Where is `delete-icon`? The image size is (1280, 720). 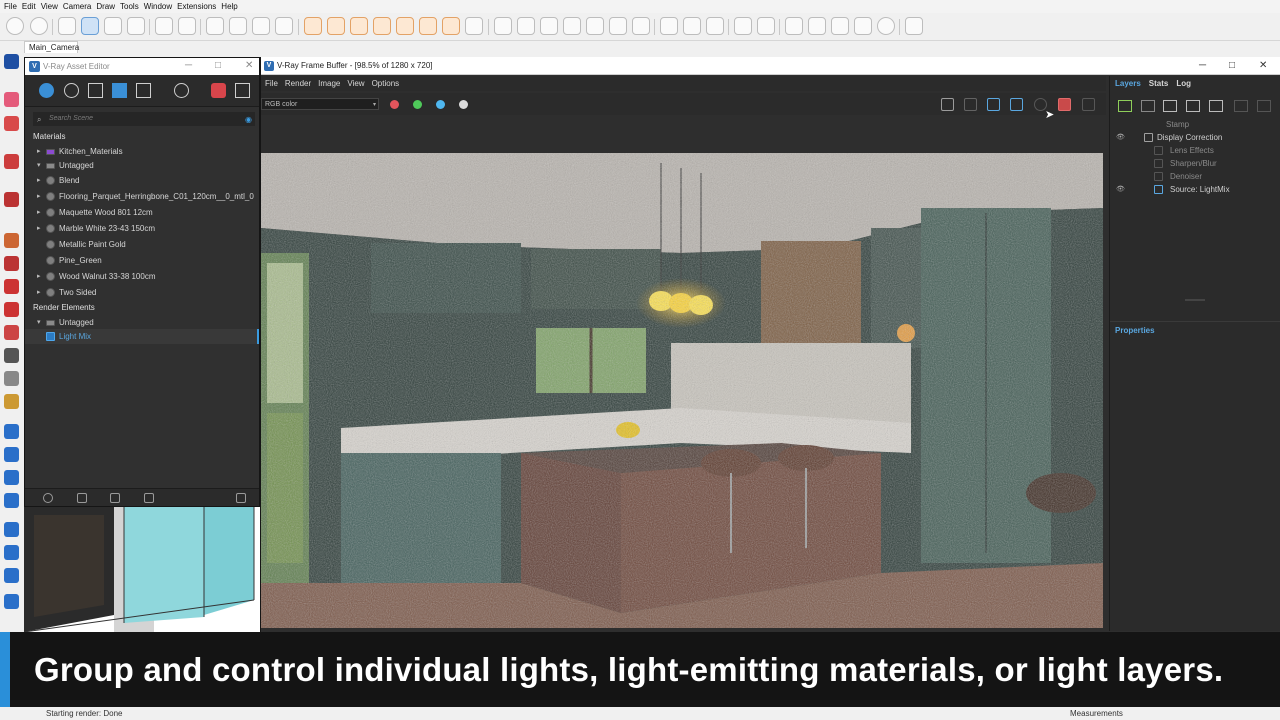 delete-icon is located at coordinates (149, 498).